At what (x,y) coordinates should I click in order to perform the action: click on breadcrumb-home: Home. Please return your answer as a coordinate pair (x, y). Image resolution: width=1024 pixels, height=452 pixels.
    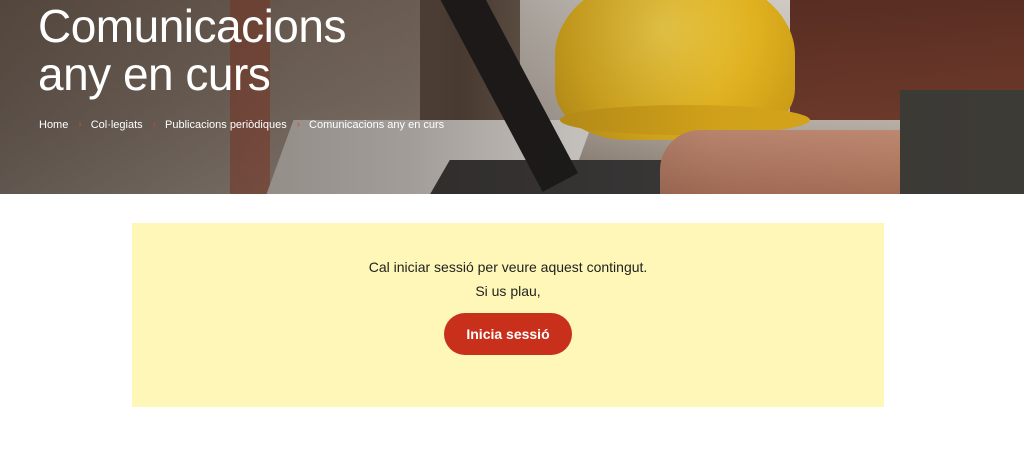
    Looking at the image, I should click on (53, 125).